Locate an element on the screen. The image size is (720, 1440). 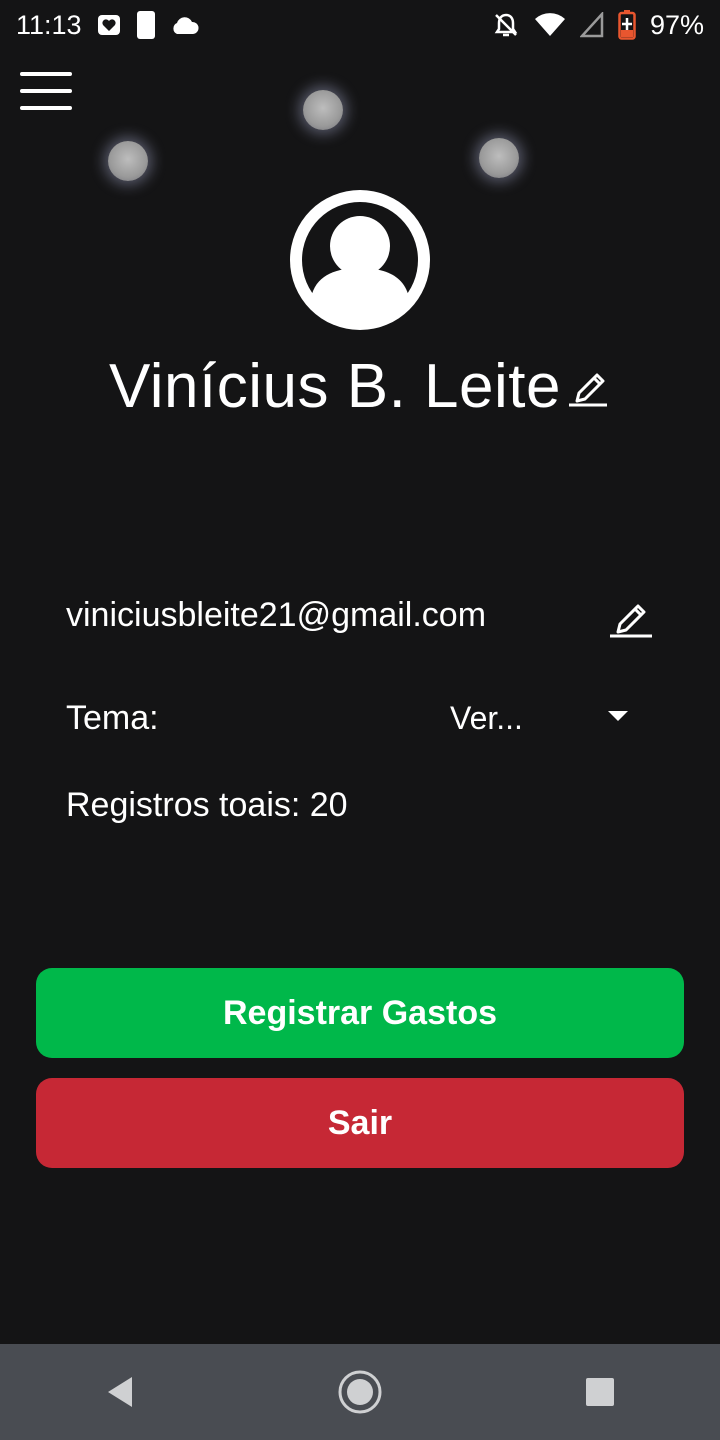
battery-charging-icon is located at coordinates (627, 25).